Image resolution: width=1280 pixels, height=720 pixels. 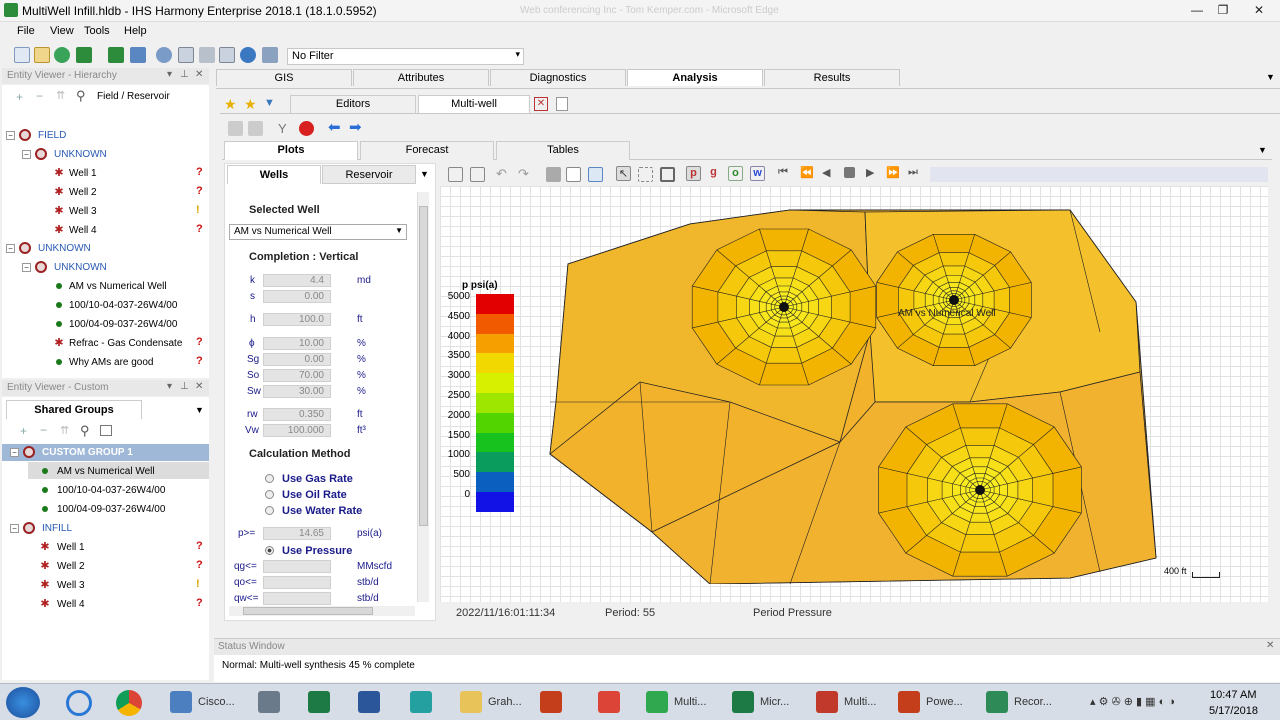 I want to click on star-icon: ★, so click(x=231, y=104).